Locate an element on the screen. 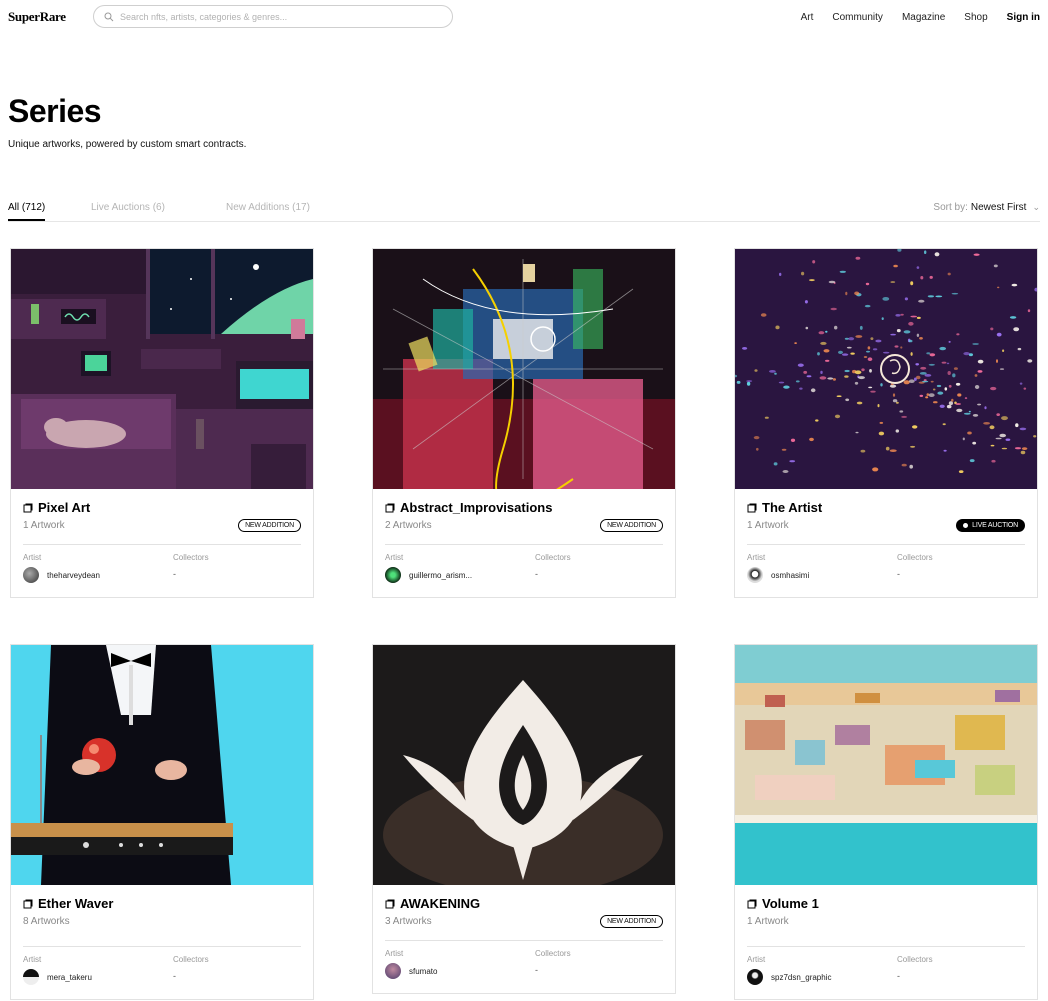 The width and height of the screenshot is (1048, 1001). sign-in-link: Sign in is located at coordinates (1023, 17).